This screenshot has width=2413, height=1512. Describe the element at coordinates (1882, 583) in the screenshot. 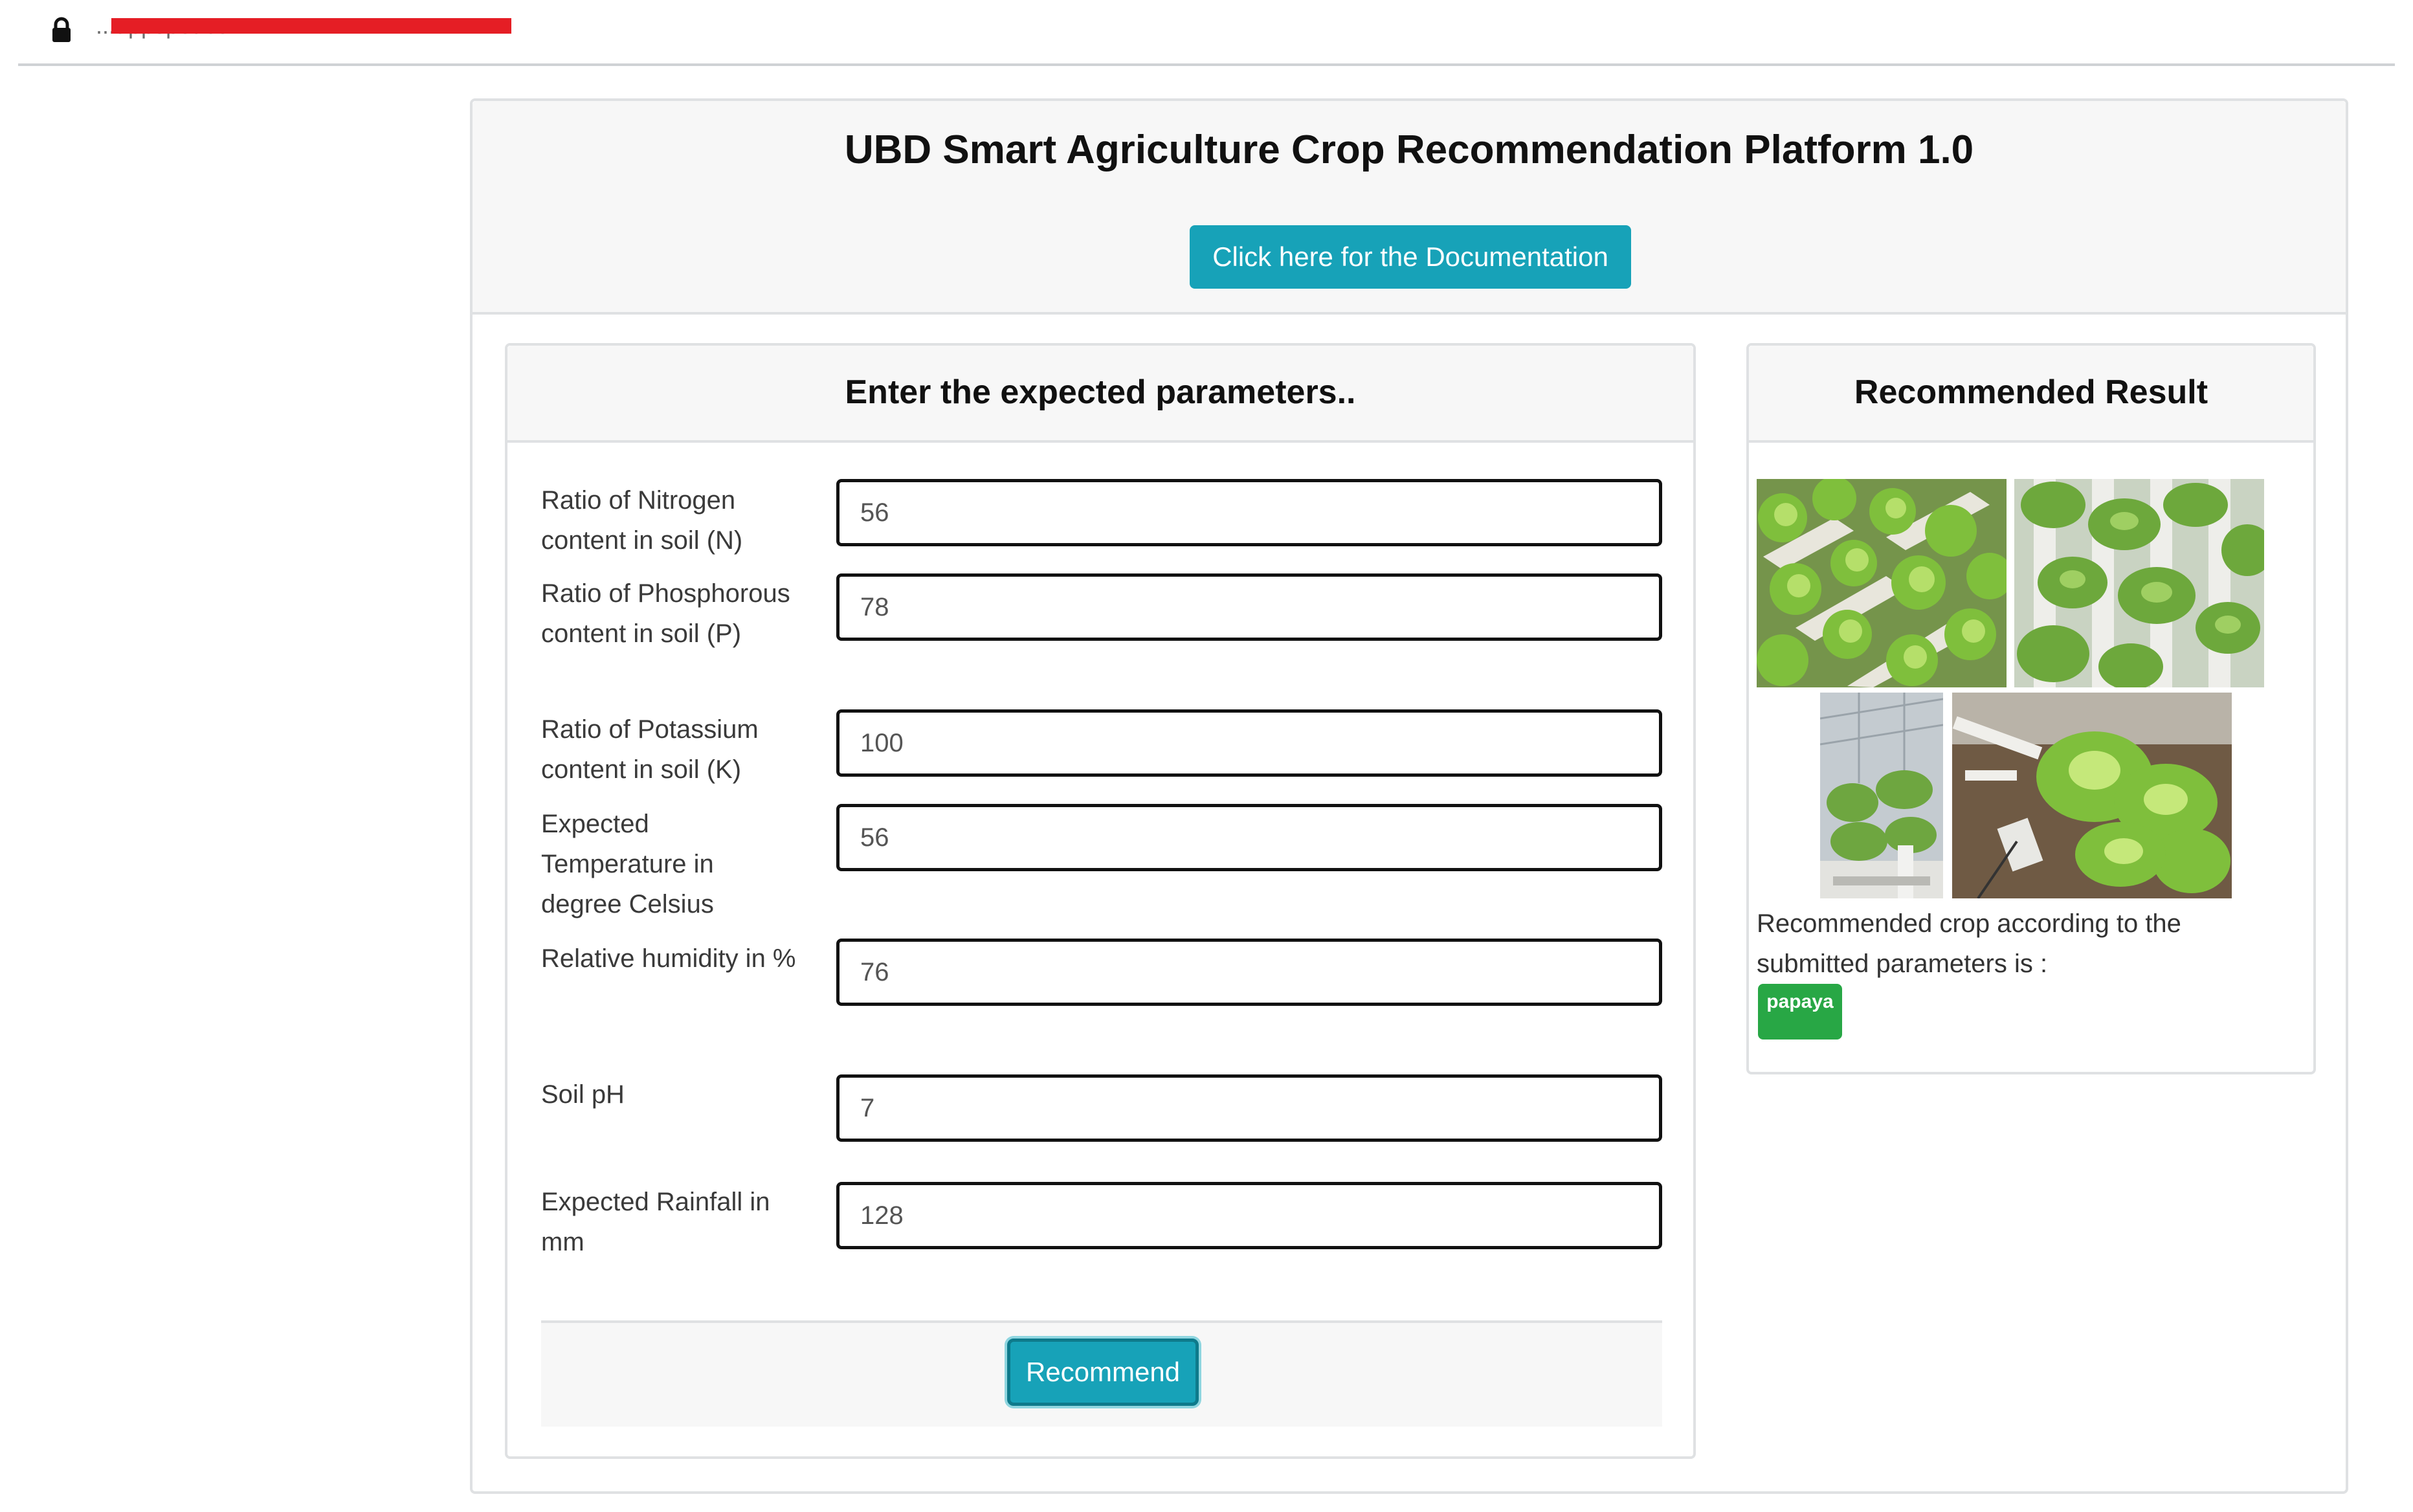

I see `hydroponic-lettuce-photo` at that location.